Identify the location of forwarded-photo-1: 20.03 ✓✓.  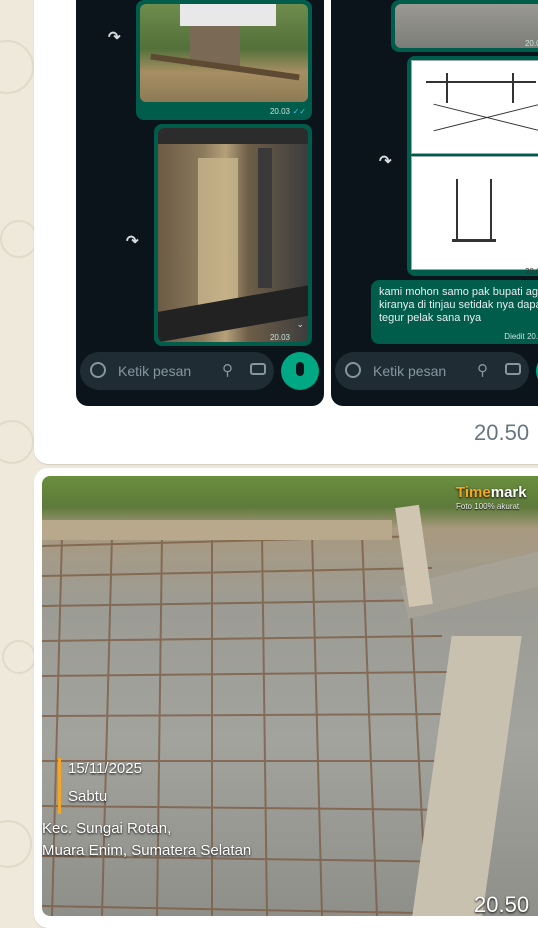
(224, 60).